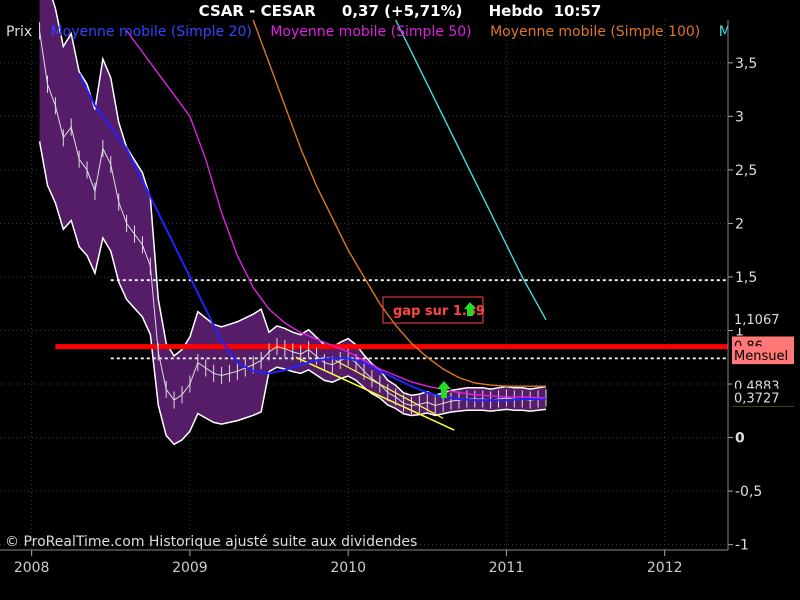 This screenshot has width=800, height=600. I want to click on legend-item-ma-other: Moye, so click(723, 32).